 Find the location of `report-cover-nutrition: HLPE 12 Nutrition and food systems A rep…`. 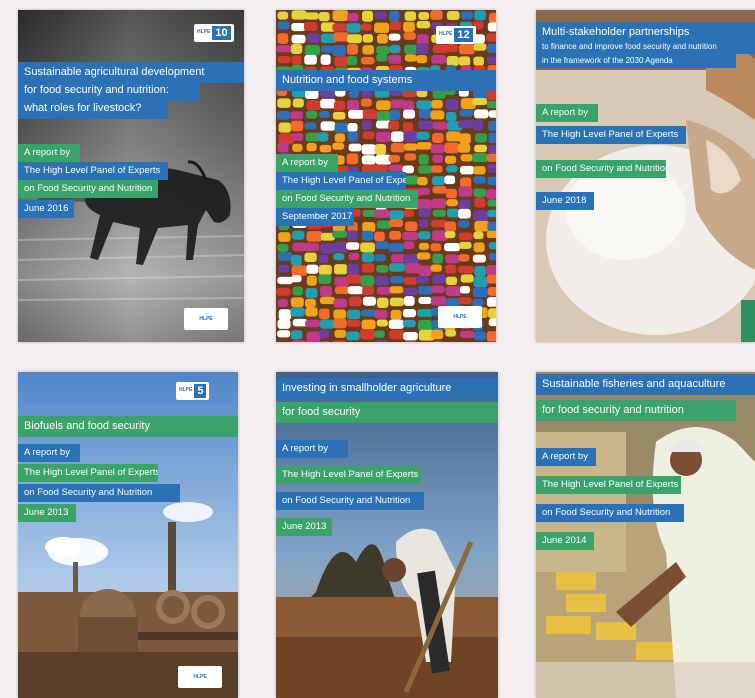

report-cover-nutrition: HLPE 12 Nutrition and food systems A rep… is located at coordinates (386, 176).